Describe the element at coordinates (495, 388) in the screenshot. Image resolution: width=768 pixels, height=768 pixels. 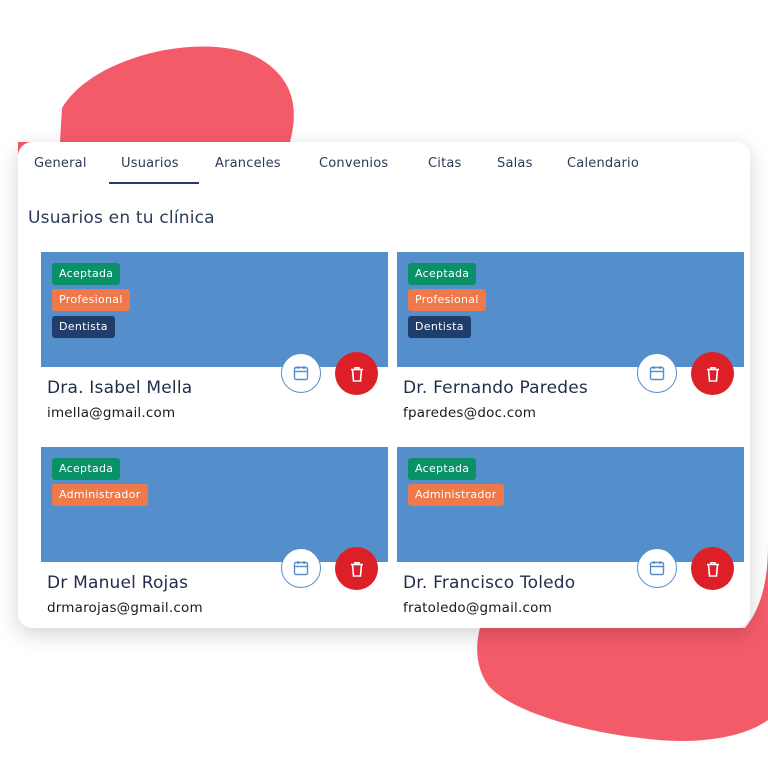
I see `user-name: Dr. Fernando Paredes` at that location.